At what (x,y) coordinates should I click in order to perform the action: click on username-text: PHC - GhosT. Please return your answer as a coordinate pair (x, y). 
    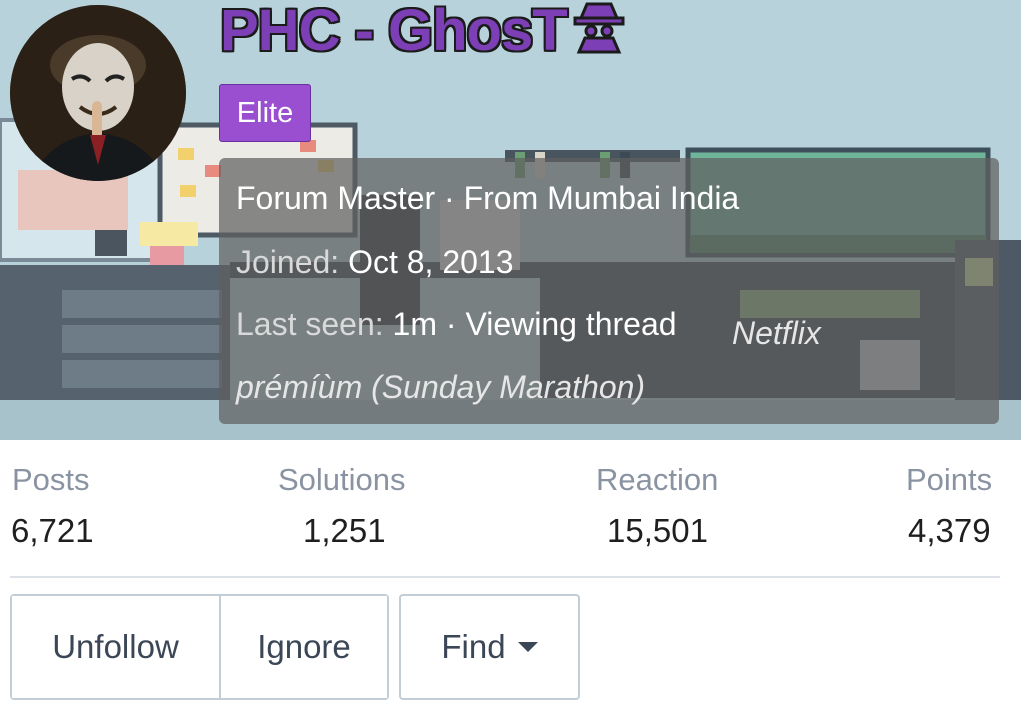
    Looking at the image, I should click on (394, 31).